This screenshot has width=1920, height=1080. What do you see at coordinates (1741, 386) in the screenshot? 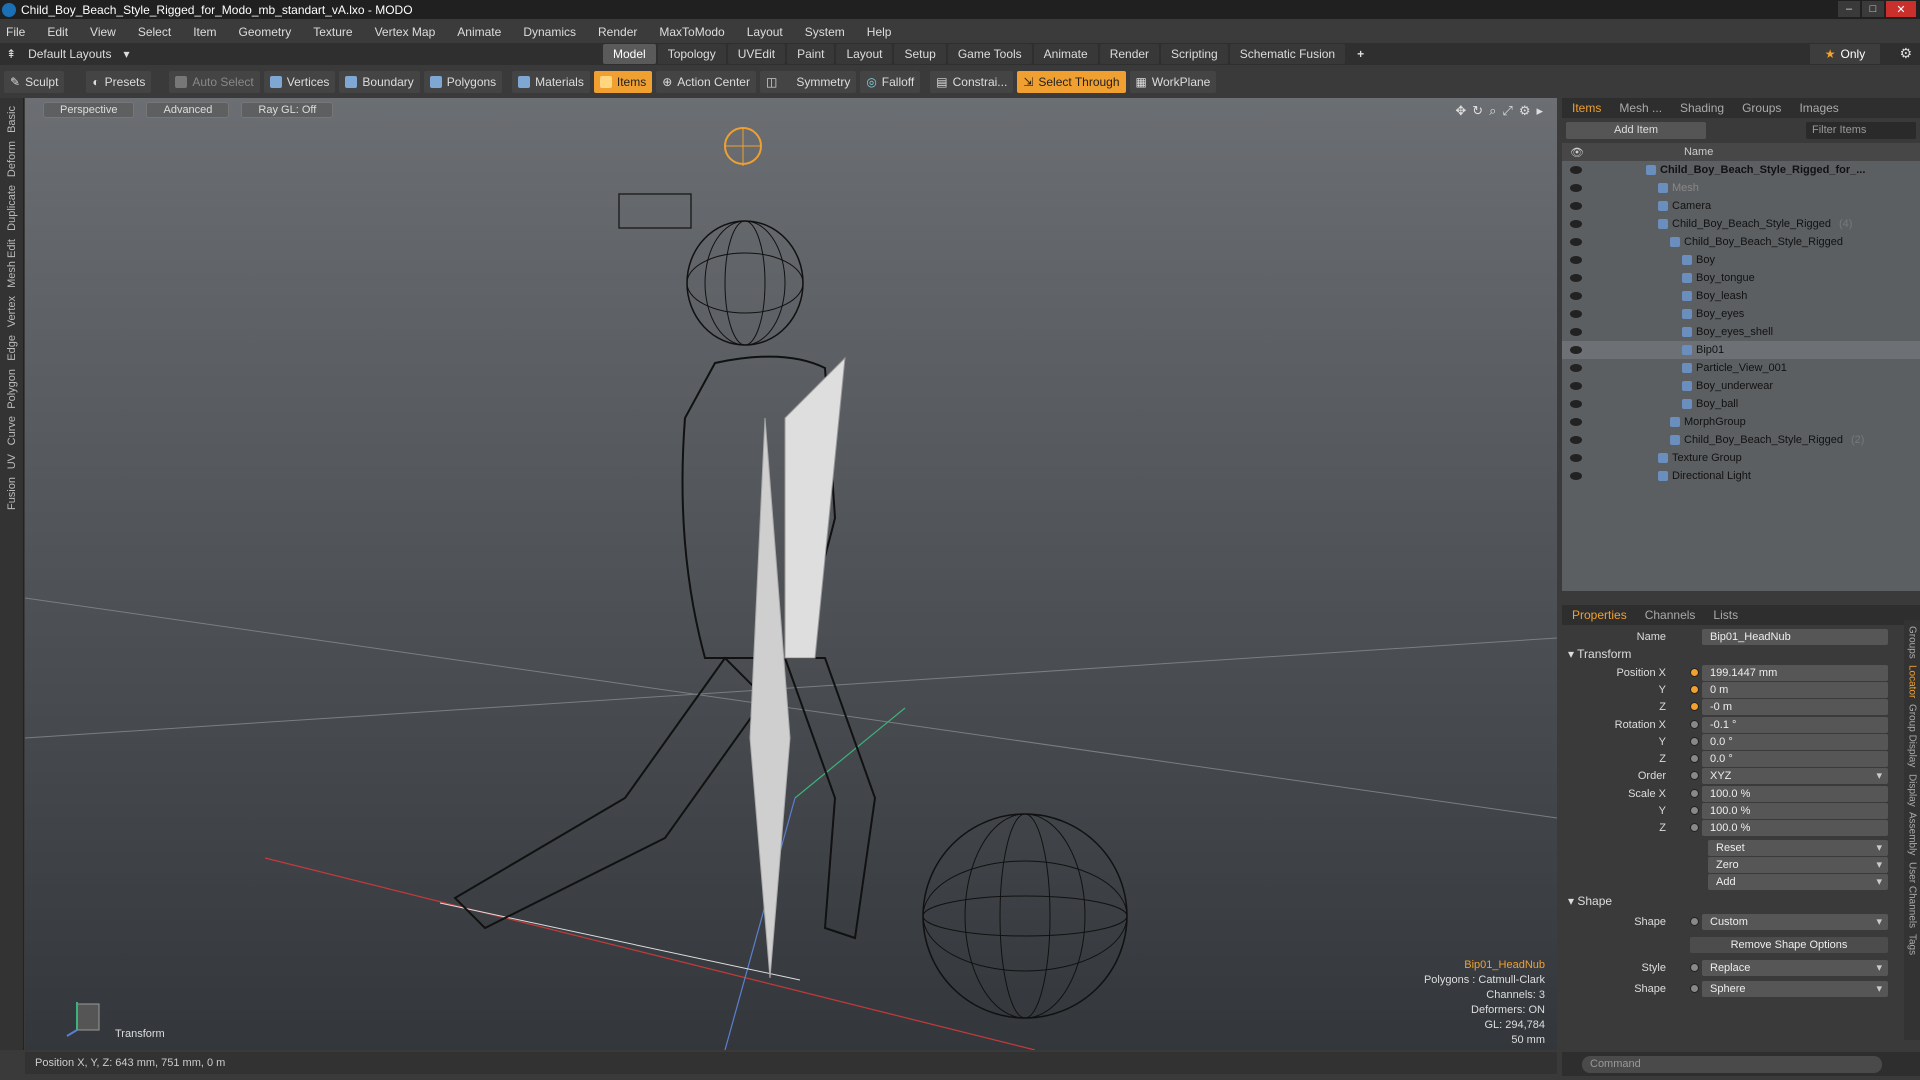
I see `tree-row: Boy_underwear` at bounding box center [1741, 386].